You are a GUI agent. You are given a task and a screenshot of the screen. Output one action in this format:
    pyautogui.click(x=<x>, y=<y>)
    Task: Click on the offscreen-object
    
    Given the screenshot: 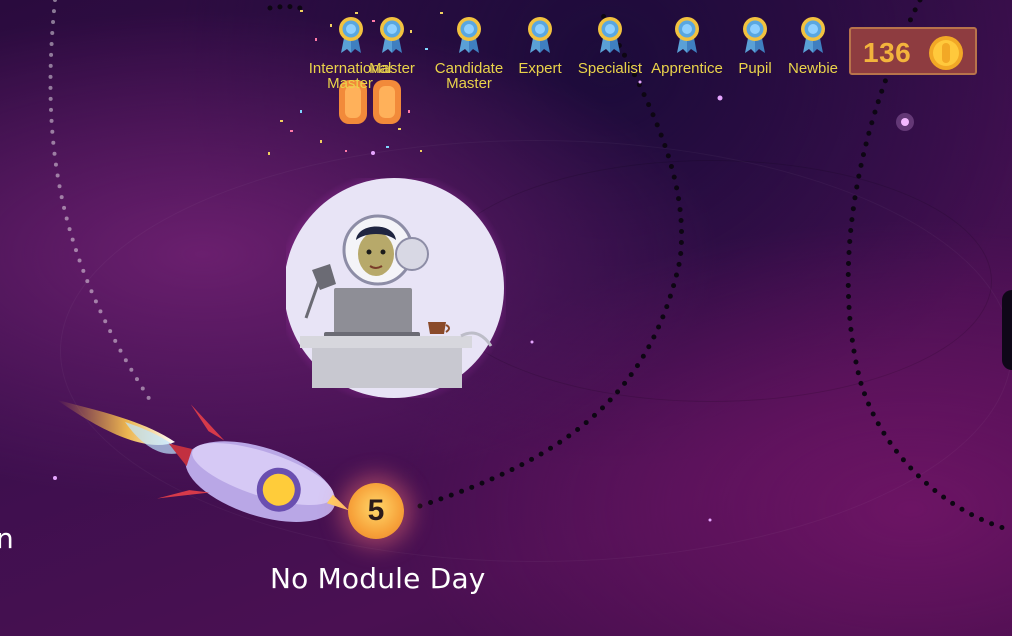 What is the action you would take?
    pyautogui.click(x=1007, y=330)
    